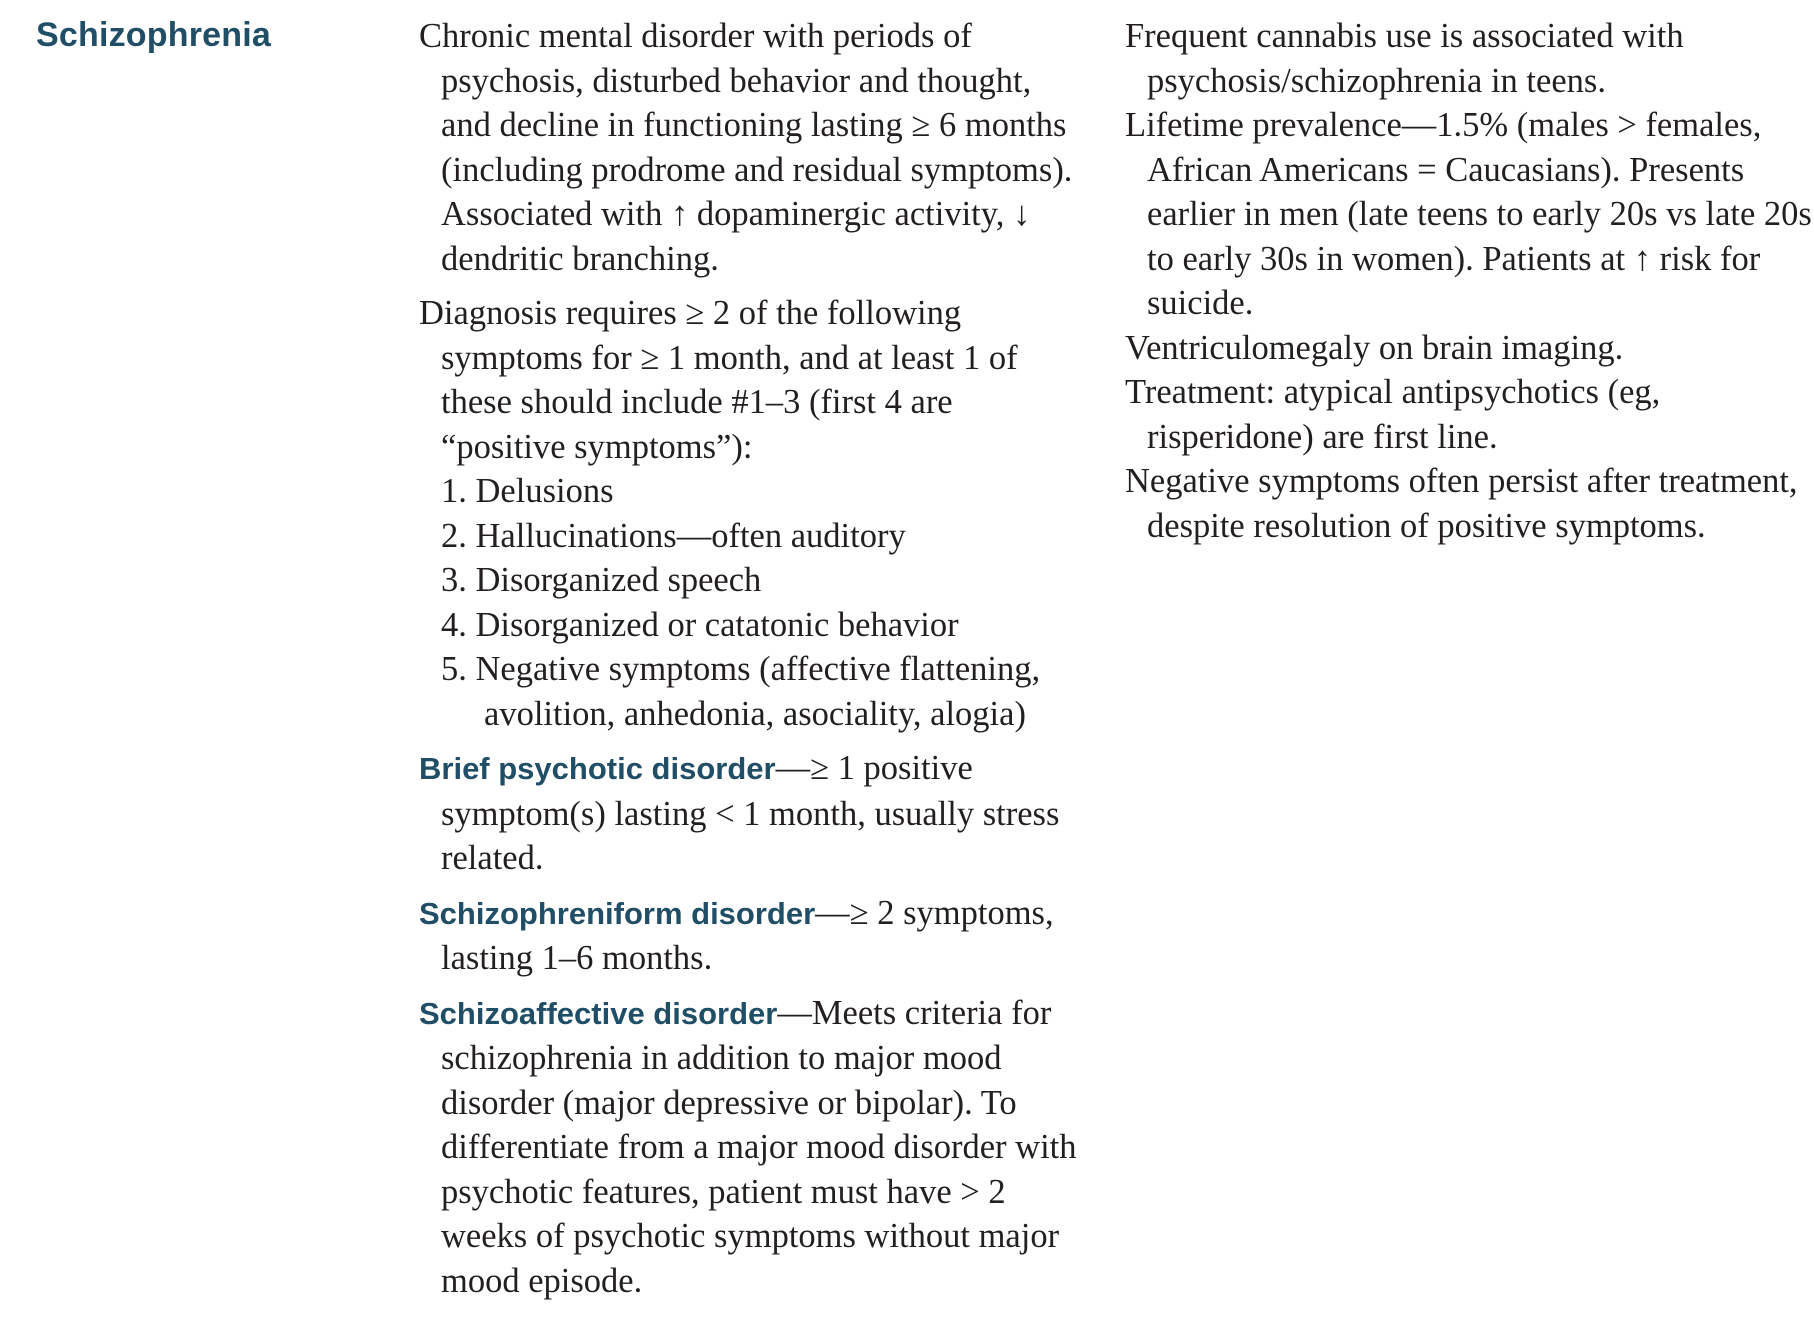  What do you see at coordinates (153, 35) in the screenshot?
I see `term-heading: Schizophrenia` at bounding box center [153, 35].